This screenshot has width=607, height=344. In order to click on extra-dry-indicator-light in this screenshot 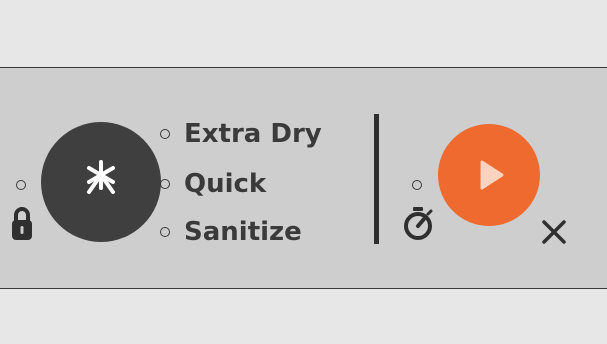, I will do `click(165, 134)`.